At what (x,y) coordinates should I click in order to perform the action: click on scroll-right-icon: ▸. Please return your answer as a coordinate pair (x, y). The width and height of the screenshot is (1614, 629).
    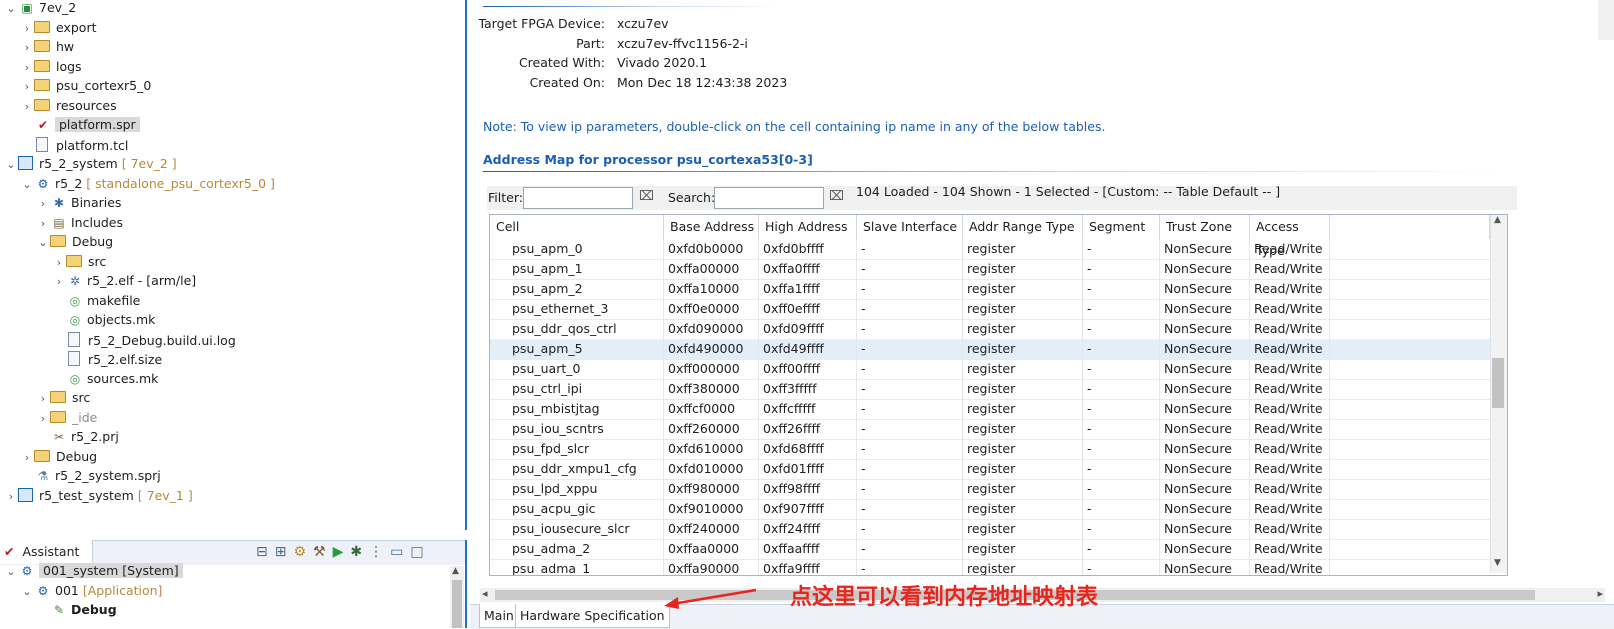
    Looking at the image, I should click on (1600, 593).